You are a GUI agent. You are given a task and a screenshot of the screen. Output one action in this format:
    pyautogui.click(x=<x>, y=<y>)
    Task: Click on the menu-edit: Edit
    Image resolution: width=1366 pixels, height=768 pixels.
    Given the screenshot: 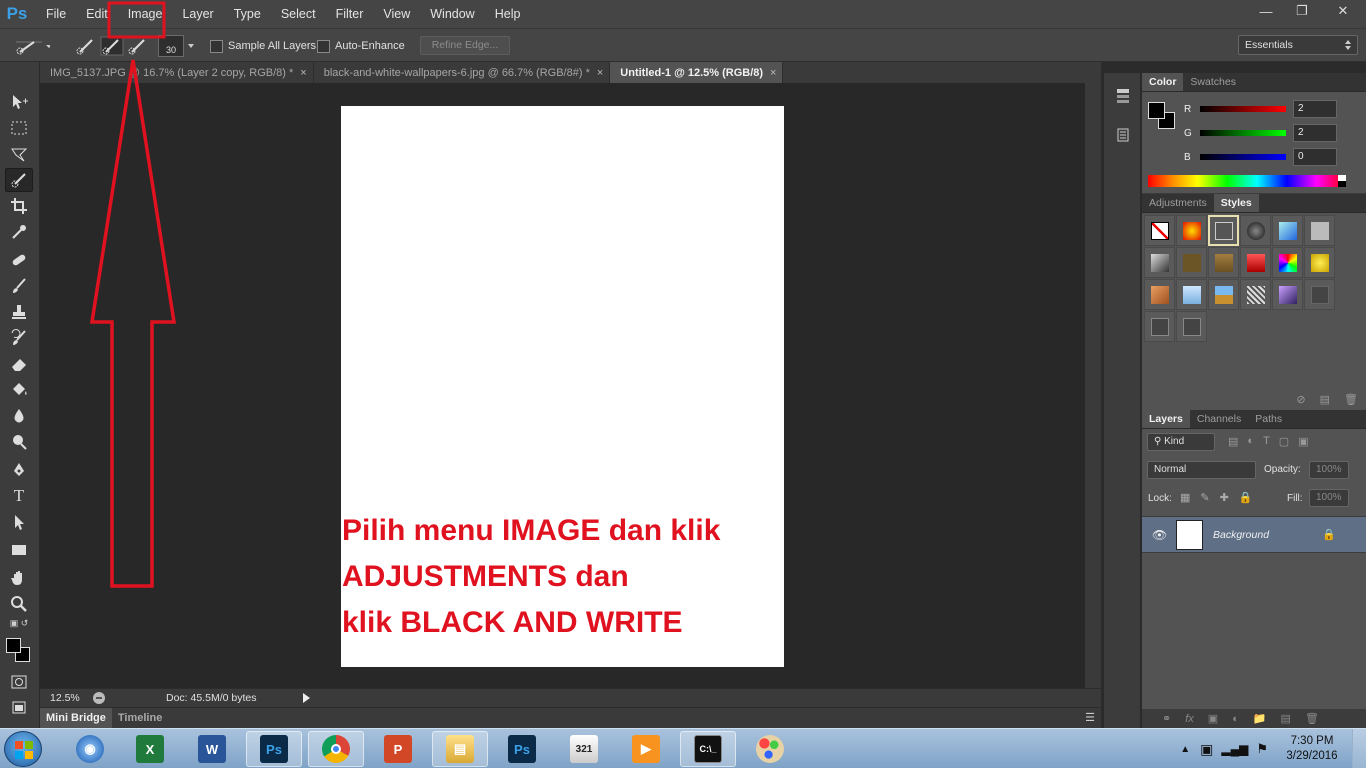 What is the action you would take?
    pyautogui.click(x=97, y=14)
    